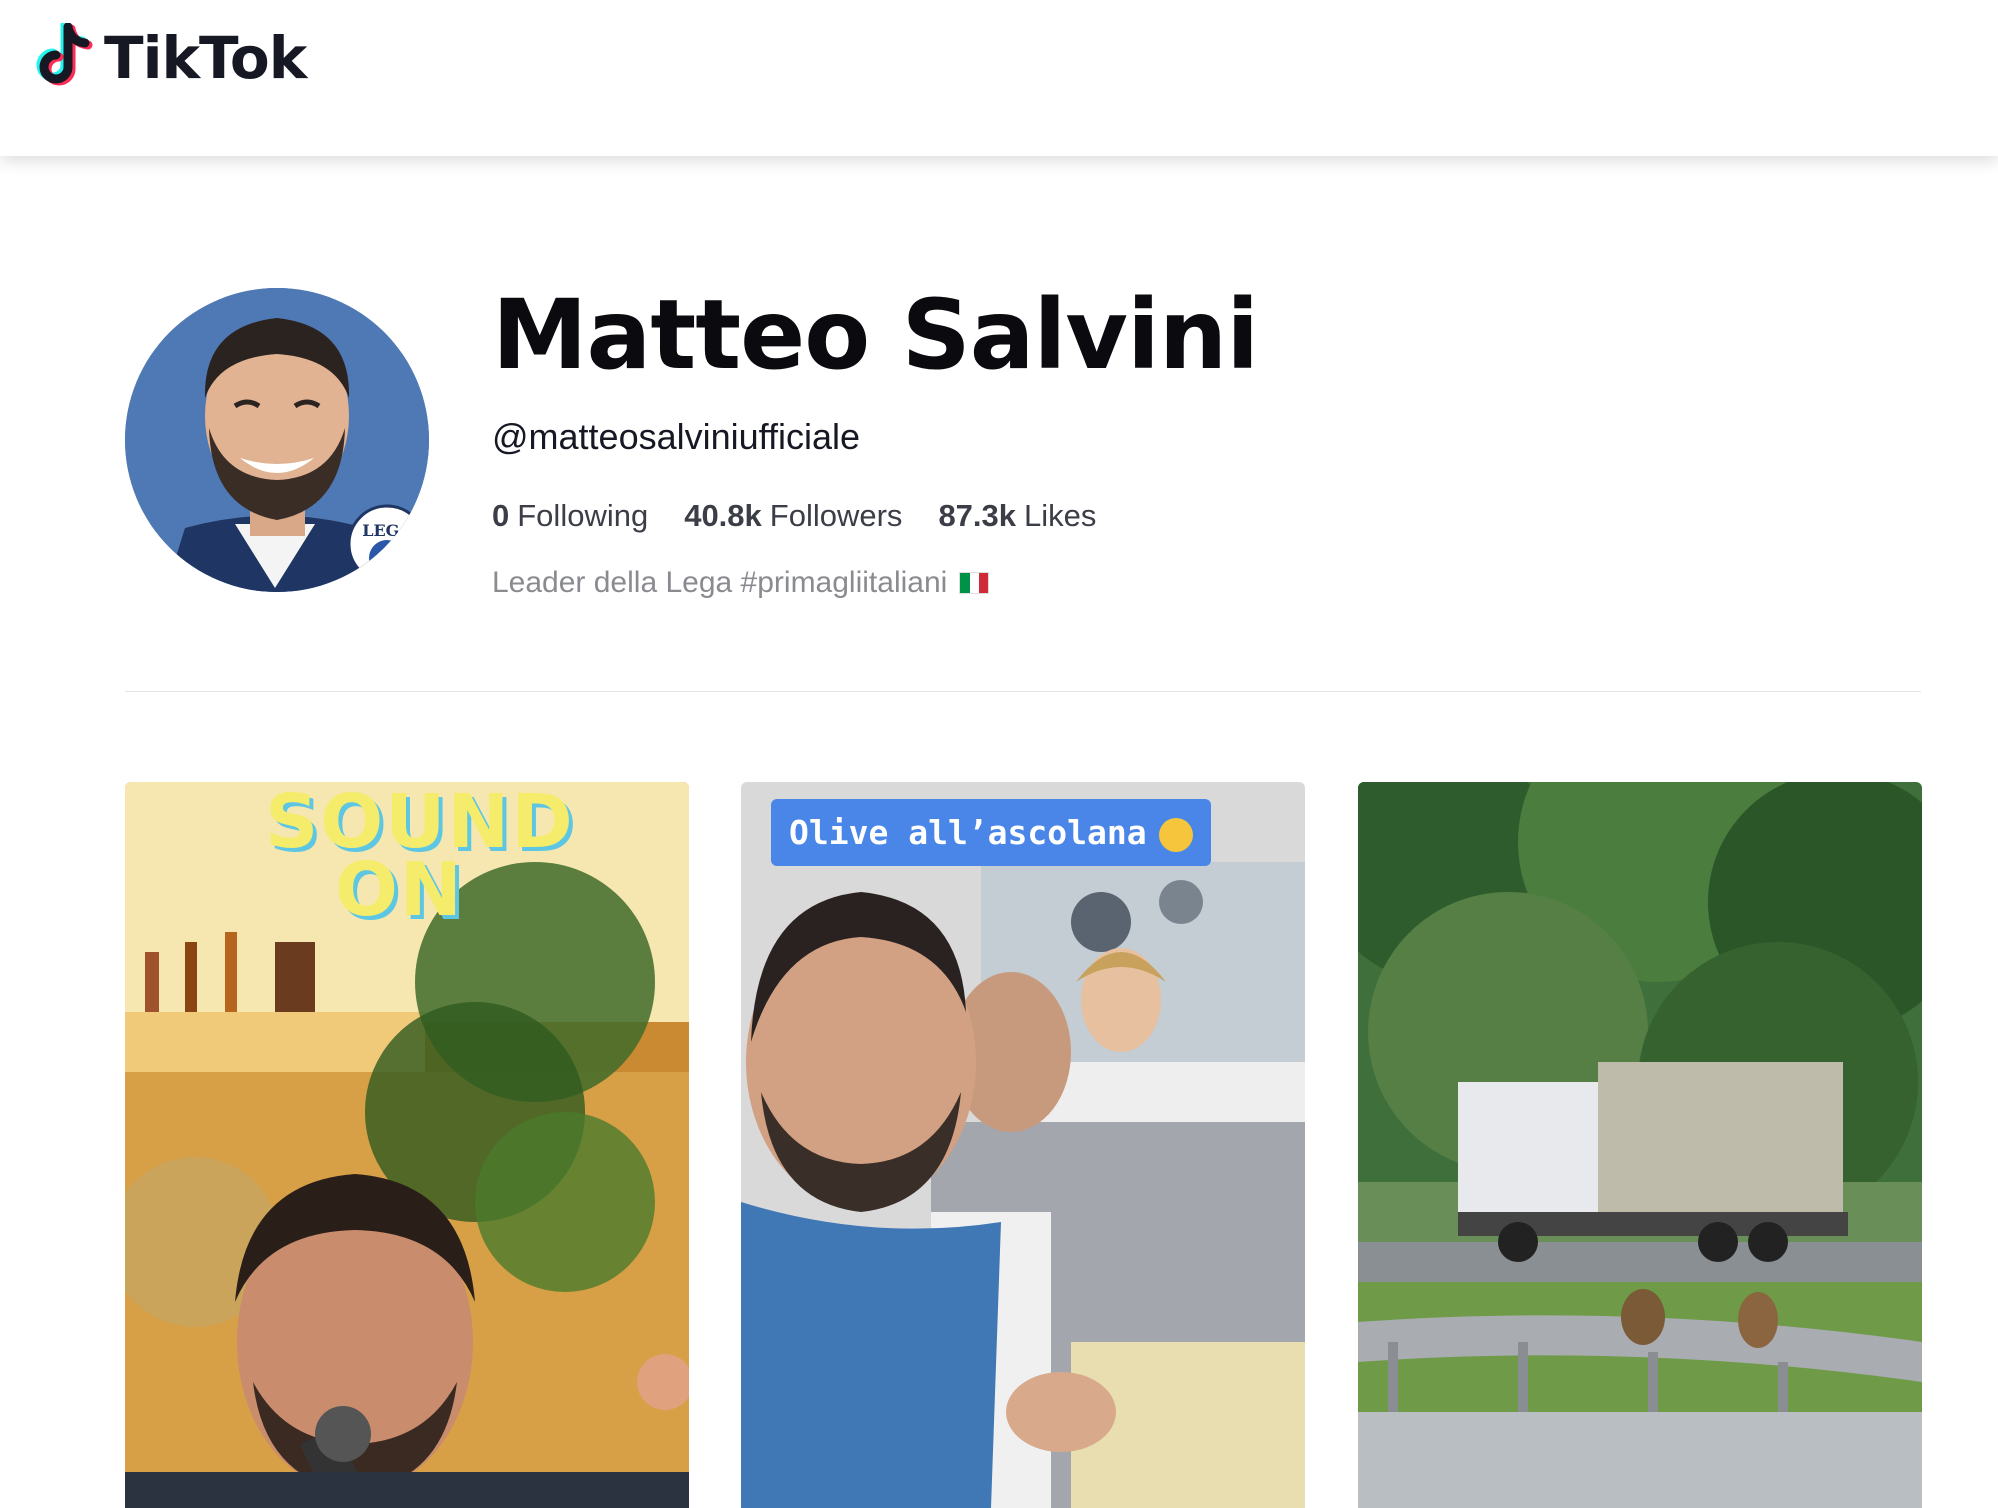  I want to click on profile-stats: 0 Following 40.8k Followers 87.3k Likes, so click(794, 516).